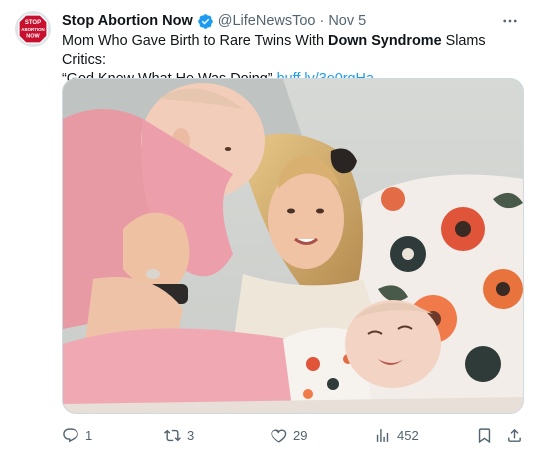 This screenshot has width=535, height=453. What do you see at coordinates (191, 435) in the screenshot?
I see `repost-count: 3` at bounding box center [191, 435].